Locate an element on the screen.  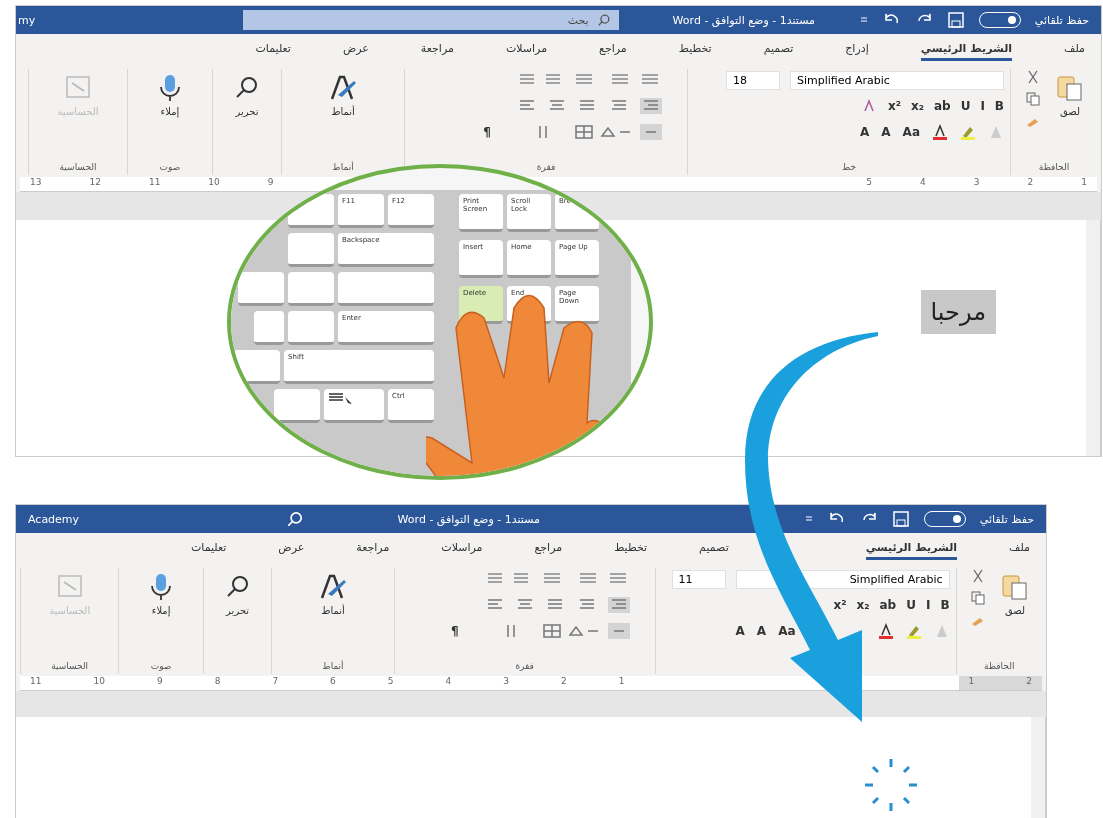
font-size-field: 18 is located at coordinates (753, 80).